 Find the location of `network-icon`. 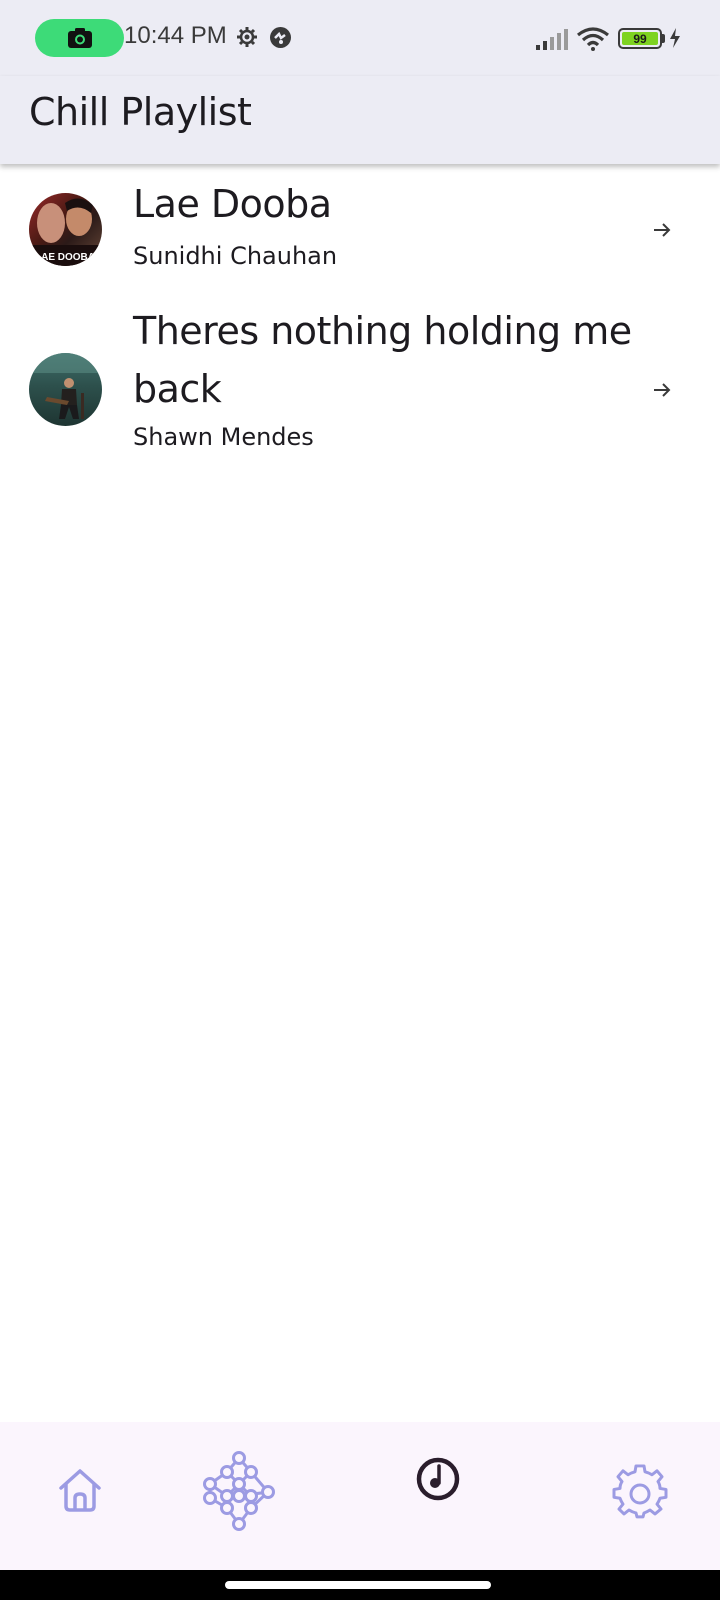

network-icon is located at coordinates (239, 1491).